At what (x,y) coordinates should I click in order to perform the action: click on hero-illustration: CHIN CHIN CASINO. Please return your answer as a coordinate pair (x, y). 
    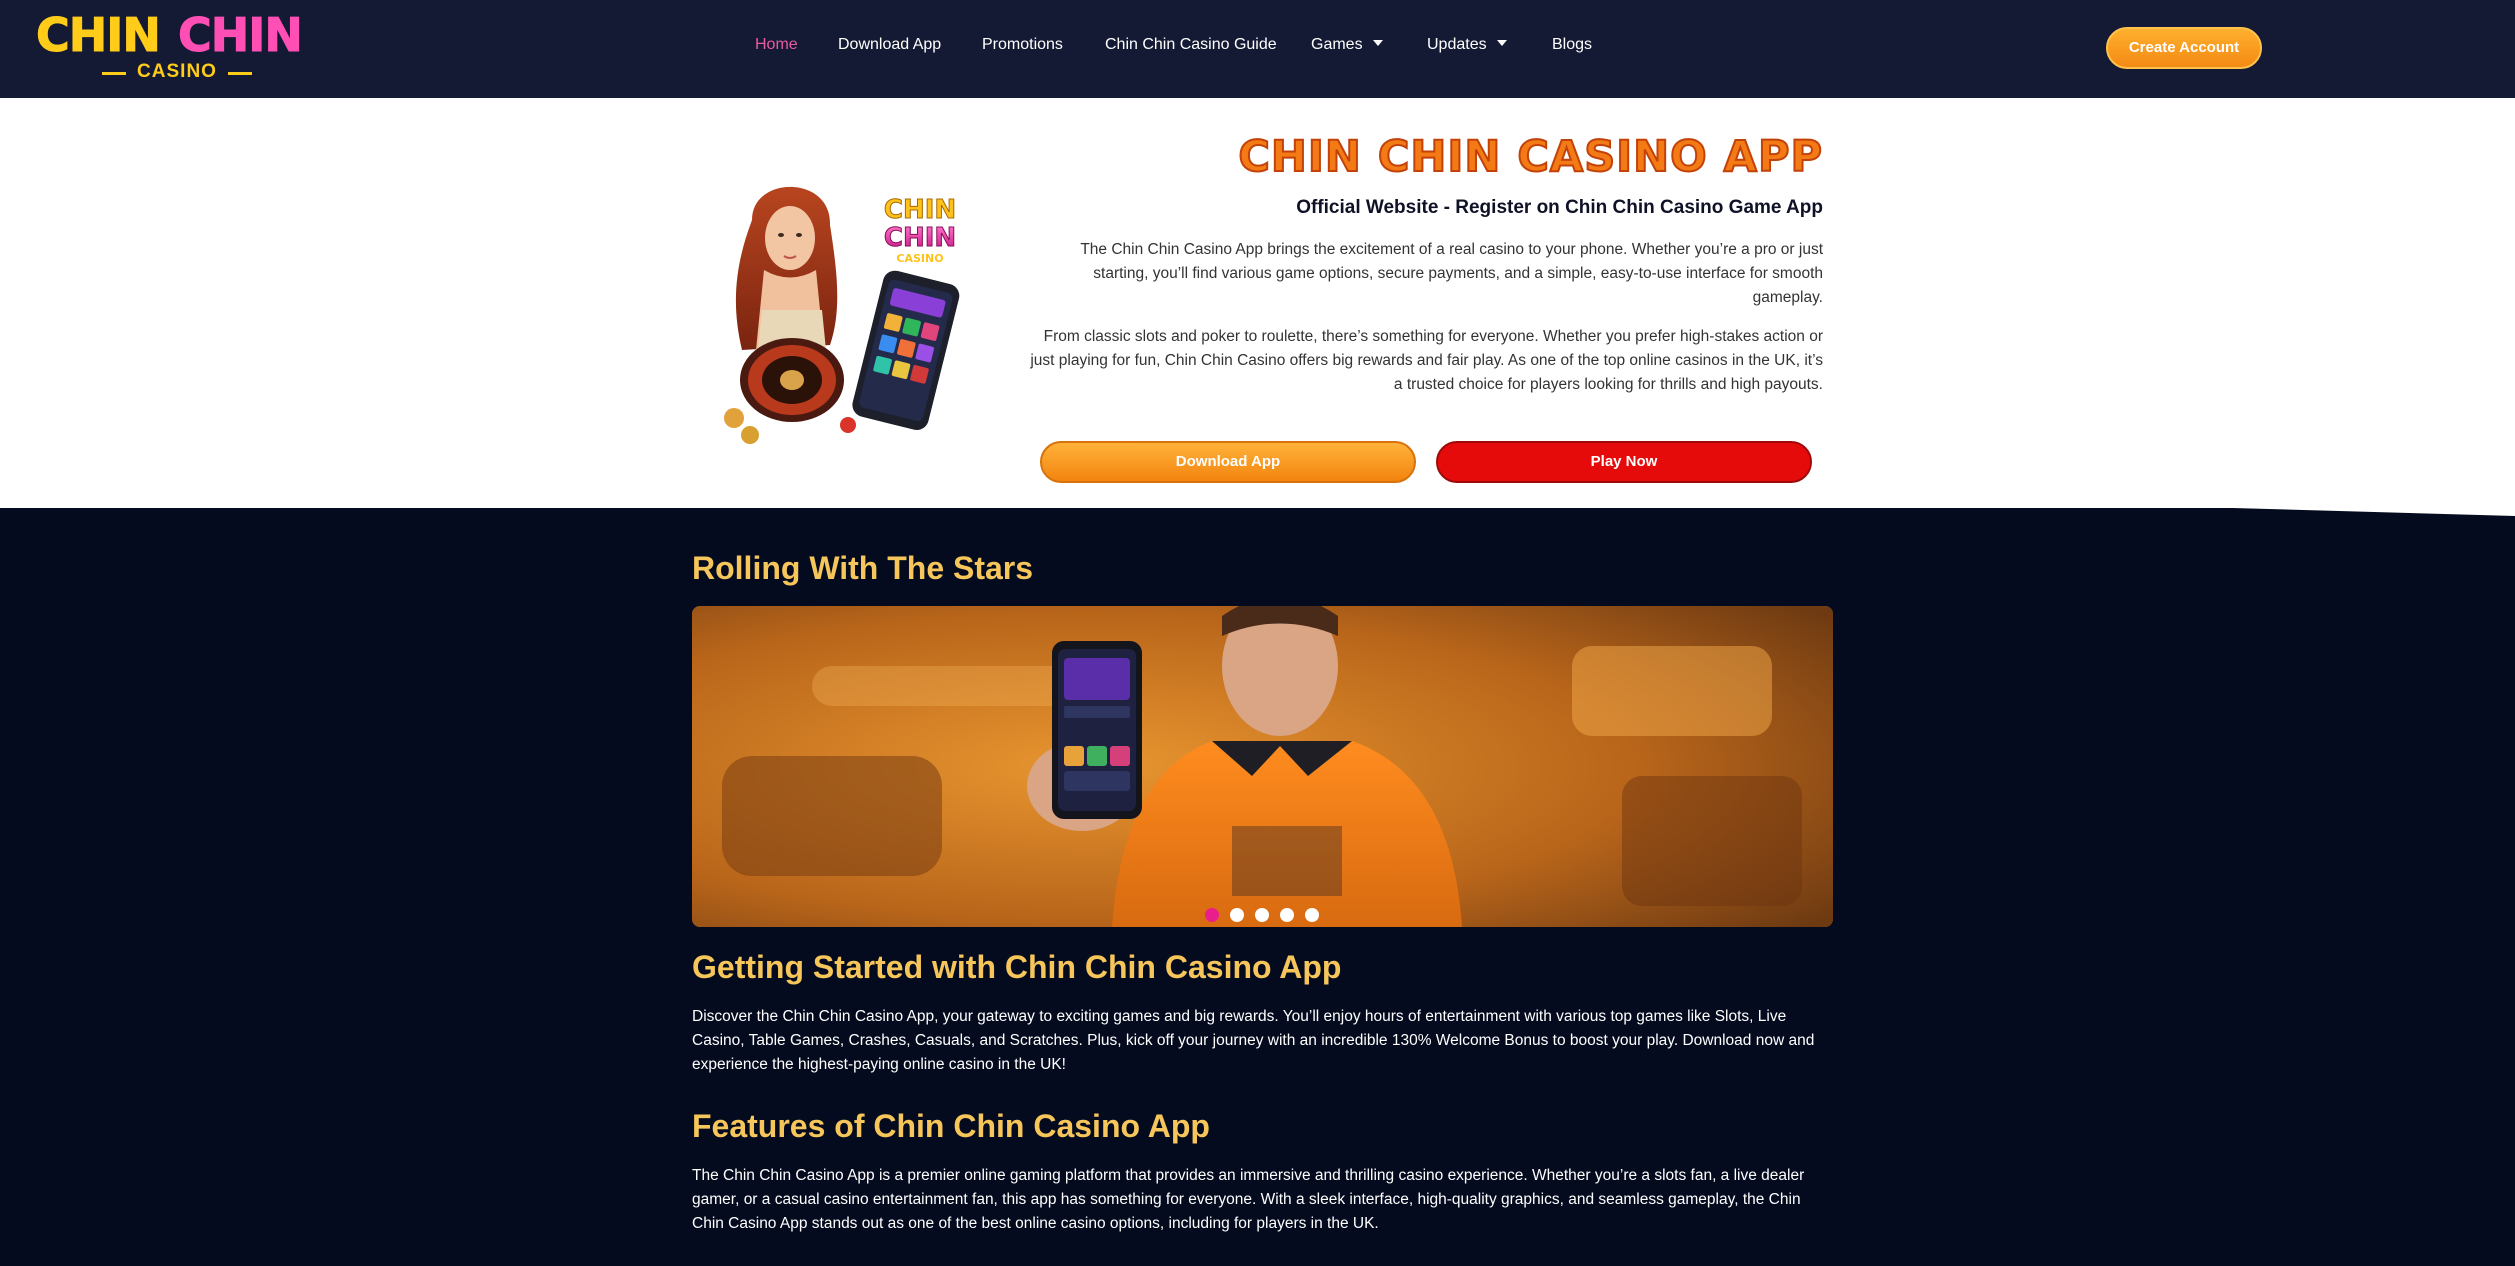
    Looking at the image, I should click on (842, 315).